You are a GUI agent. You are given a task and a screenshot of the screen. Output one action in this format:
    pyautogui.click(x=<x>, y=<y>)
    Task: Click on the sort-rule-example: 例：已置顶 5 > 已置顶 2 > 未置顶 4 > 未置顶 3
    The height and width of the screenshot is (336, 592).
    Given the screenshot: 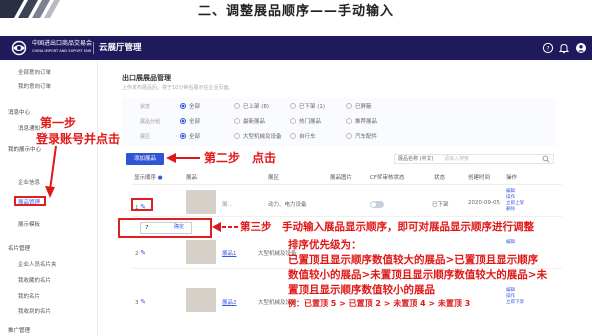 What is the action you would take?
    pyautogui.click(x=379, y=303)
    